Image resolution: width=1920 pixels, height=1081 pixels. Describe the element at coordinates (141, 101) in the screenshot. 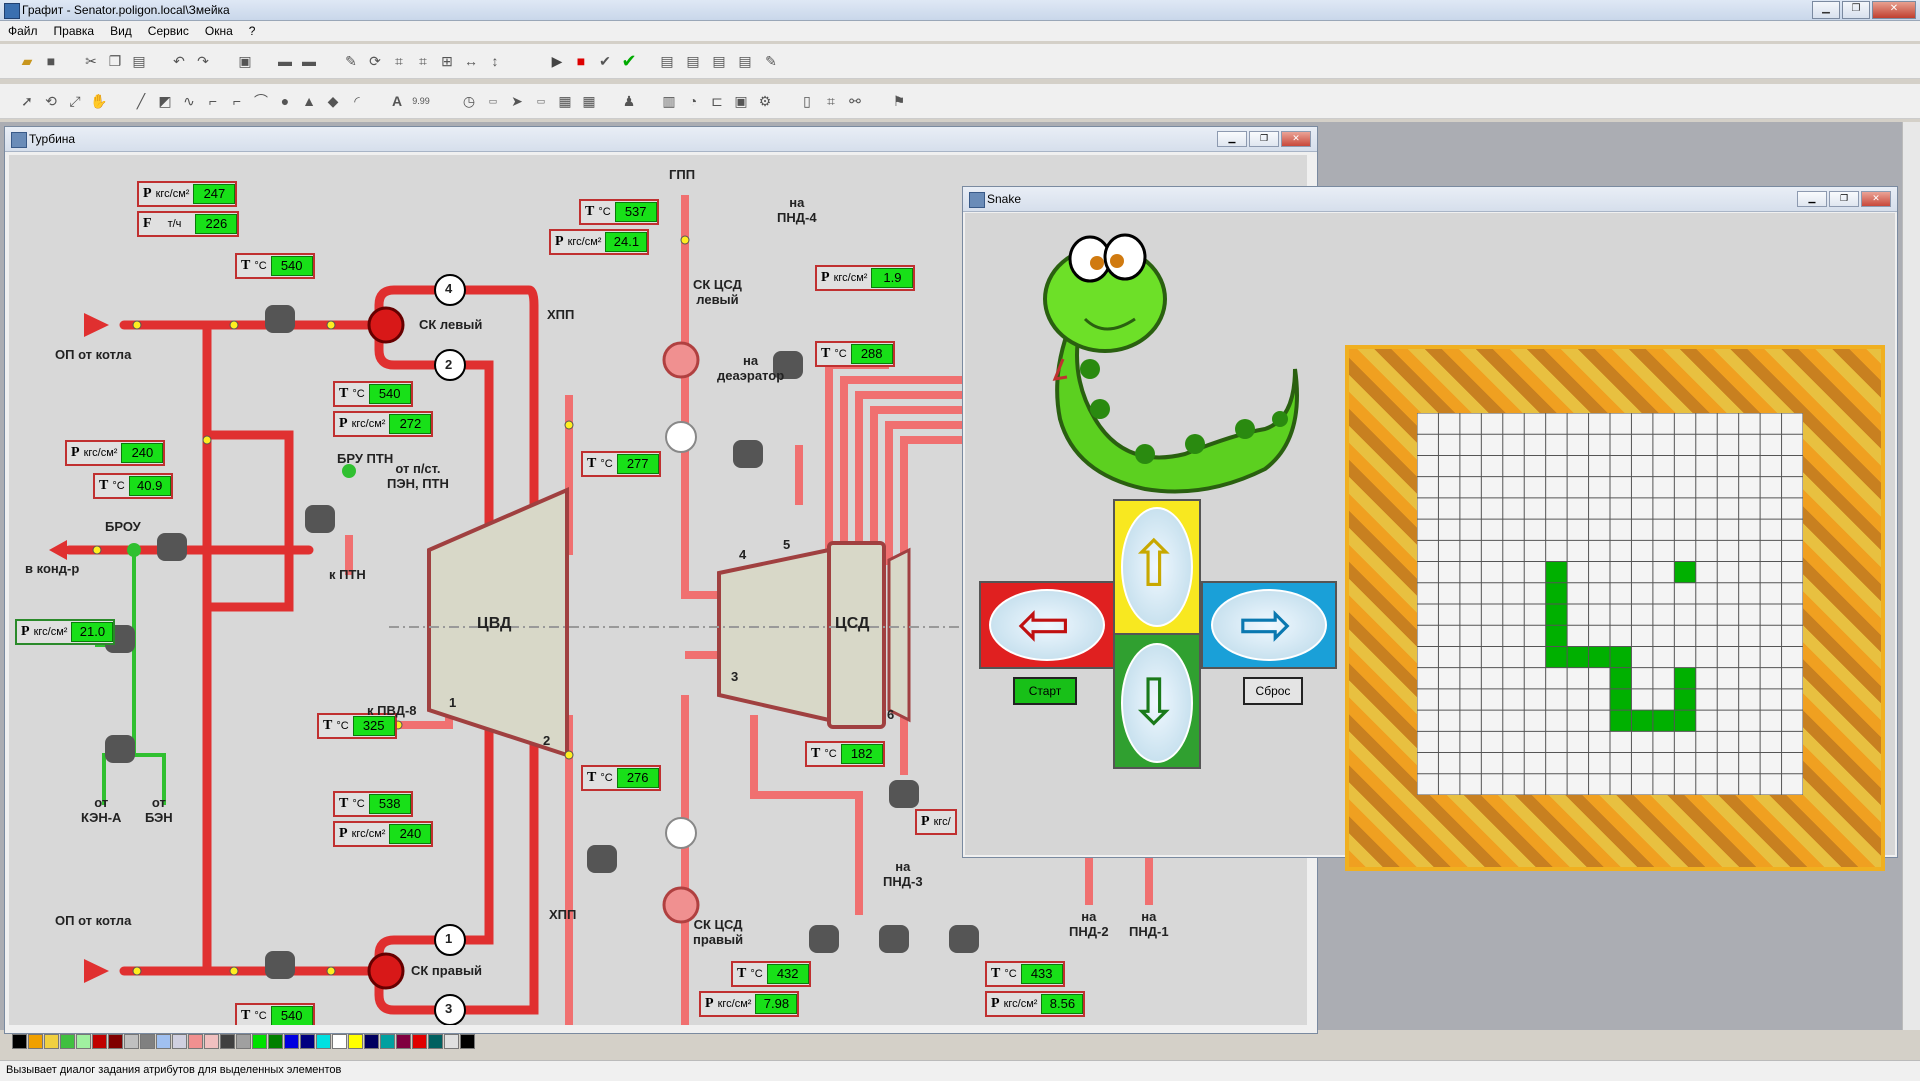

I see `line-icon: ╱` at that location.